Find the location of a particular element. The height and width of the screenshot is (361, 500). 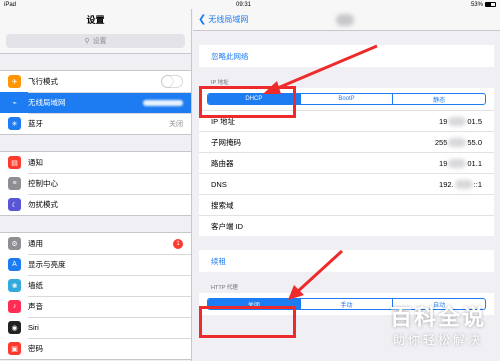

battery-percent: 53% is located at coordinates (476, 4).